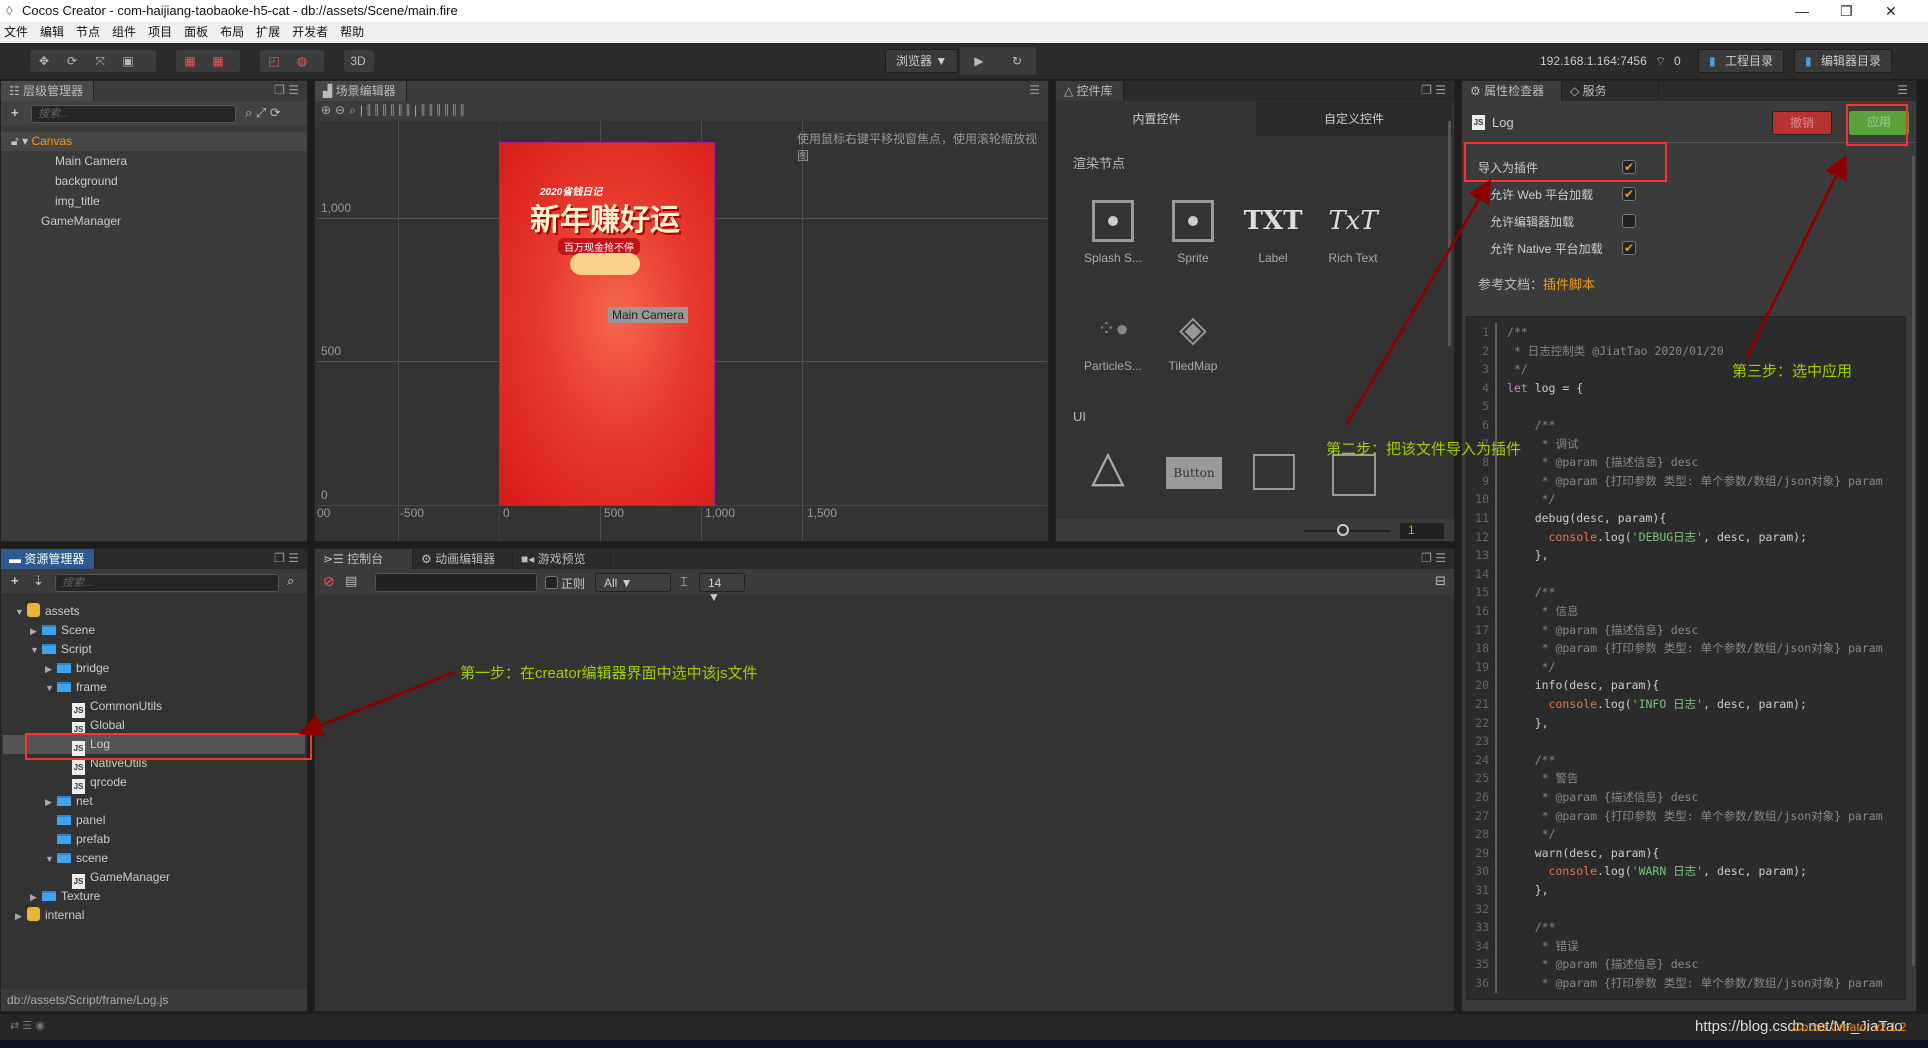  I want to click on annotation-step1: 第一步：在creator编辑器界面中选中该js文件, so click(609, 673).